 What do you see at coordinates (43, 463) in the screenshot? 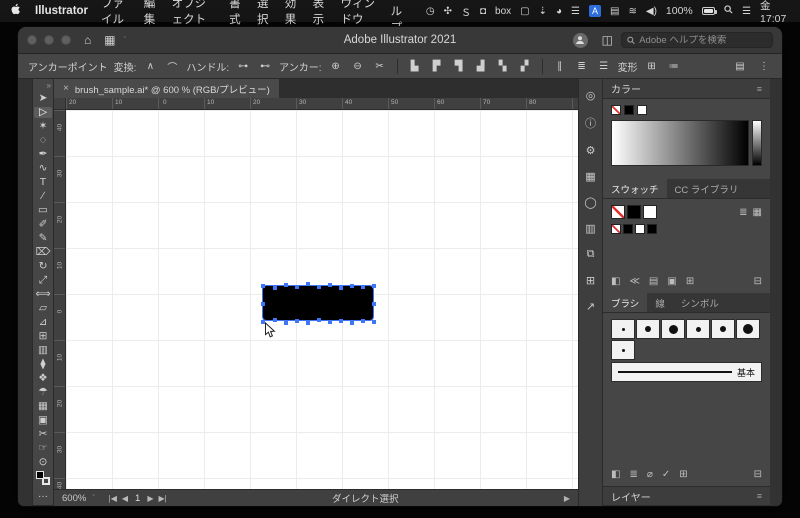
I see `zoom-tool: ⊙` at bounding box center [43, 463].